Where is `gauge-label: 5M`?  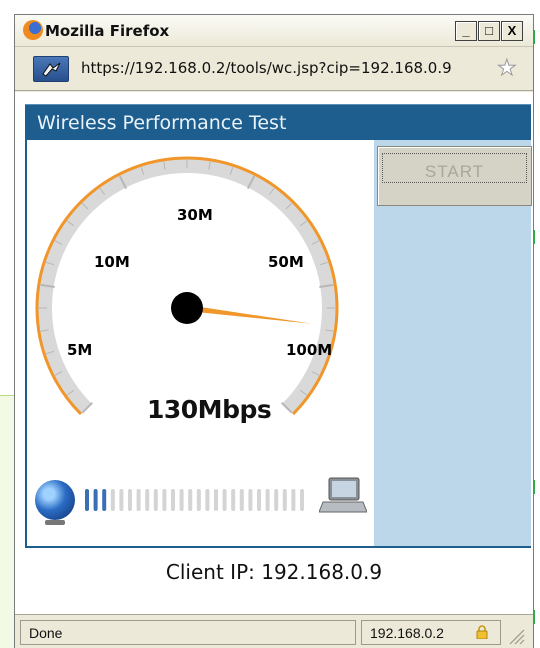 gauge-label: 5M is located at coordinates (79, 350).